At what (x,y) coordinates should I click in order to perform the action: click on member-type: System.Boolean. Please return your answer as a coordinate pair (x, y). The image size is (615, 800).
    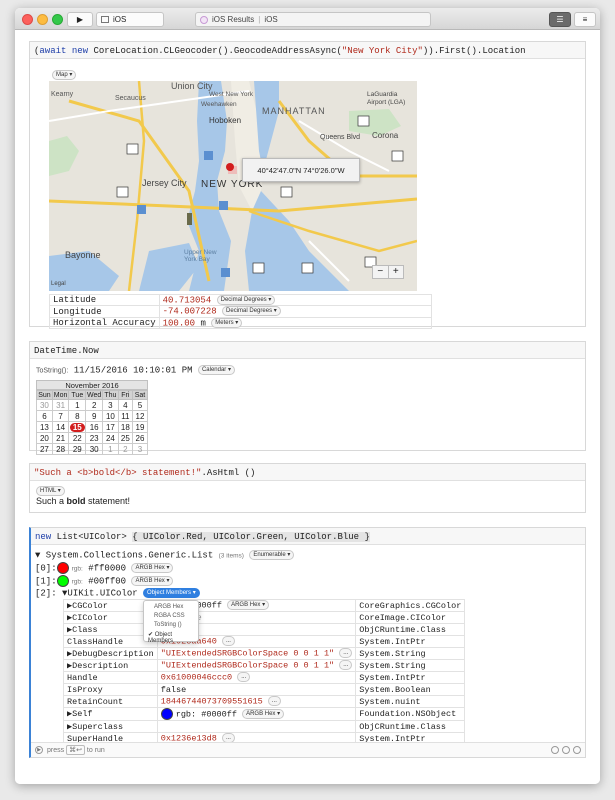
    Looking at the image, I should click on (410, 689).